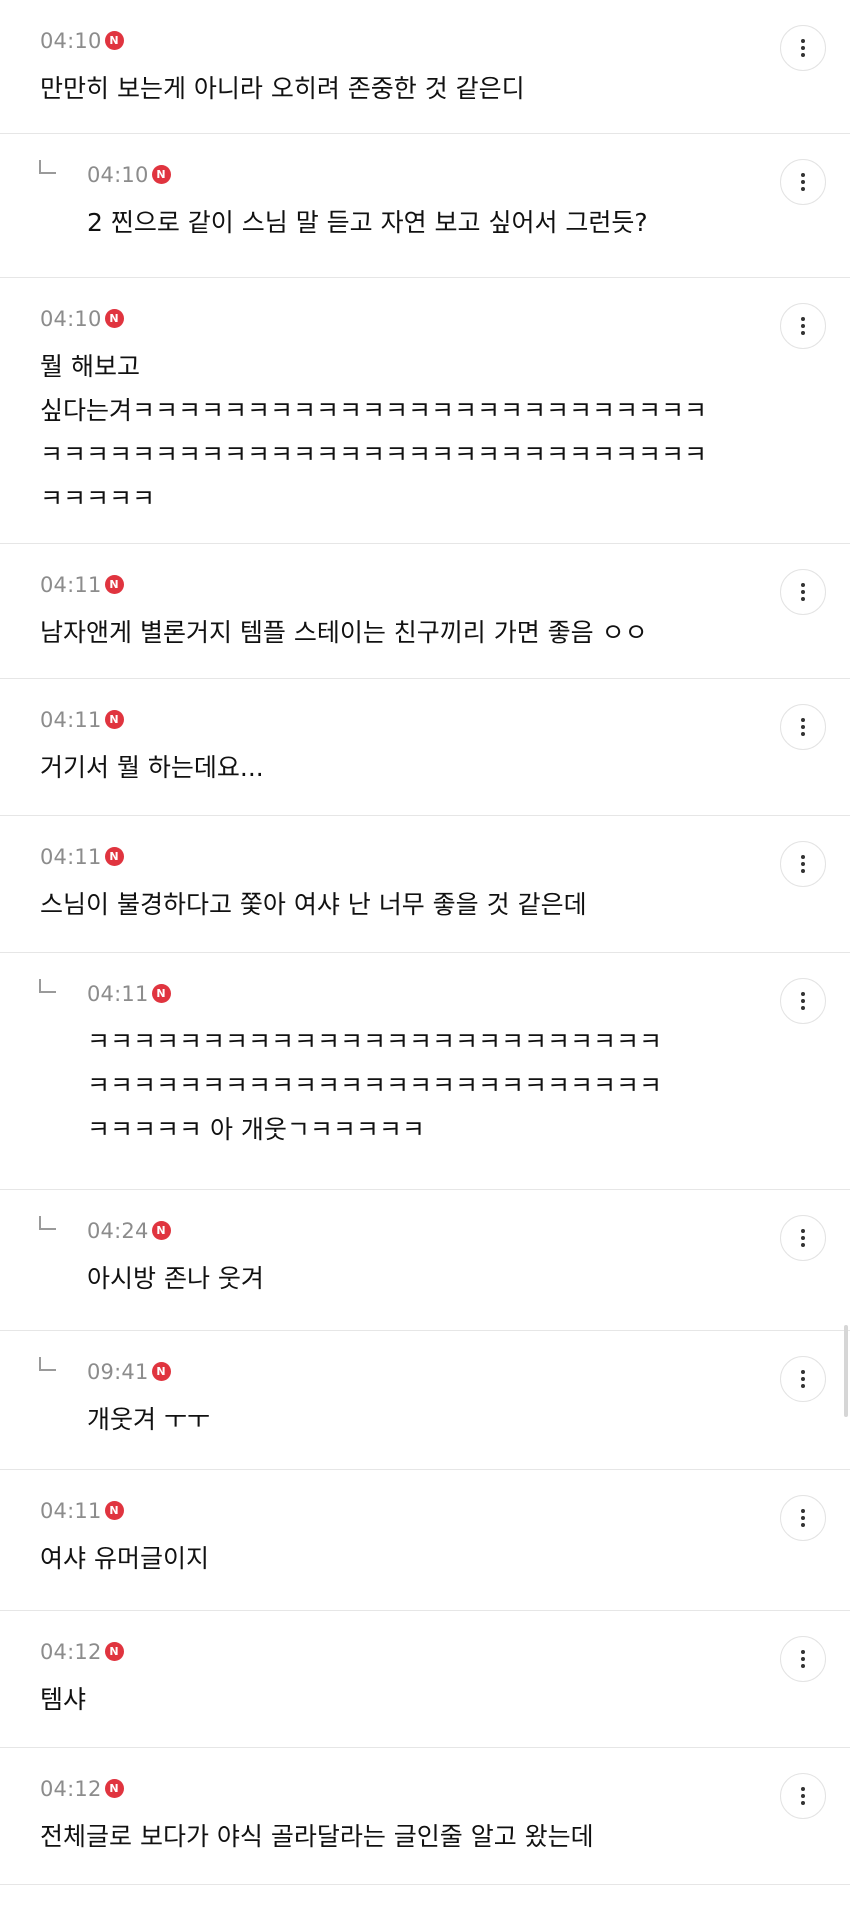 The image size is (850, 1918). What do you see at coordinates (425, 67) in the screenshot?
I see `comment: 04:10 N 만만히 보는게 아니라 오히려 존중한 것 같은디` at bounding box center [425, 67].